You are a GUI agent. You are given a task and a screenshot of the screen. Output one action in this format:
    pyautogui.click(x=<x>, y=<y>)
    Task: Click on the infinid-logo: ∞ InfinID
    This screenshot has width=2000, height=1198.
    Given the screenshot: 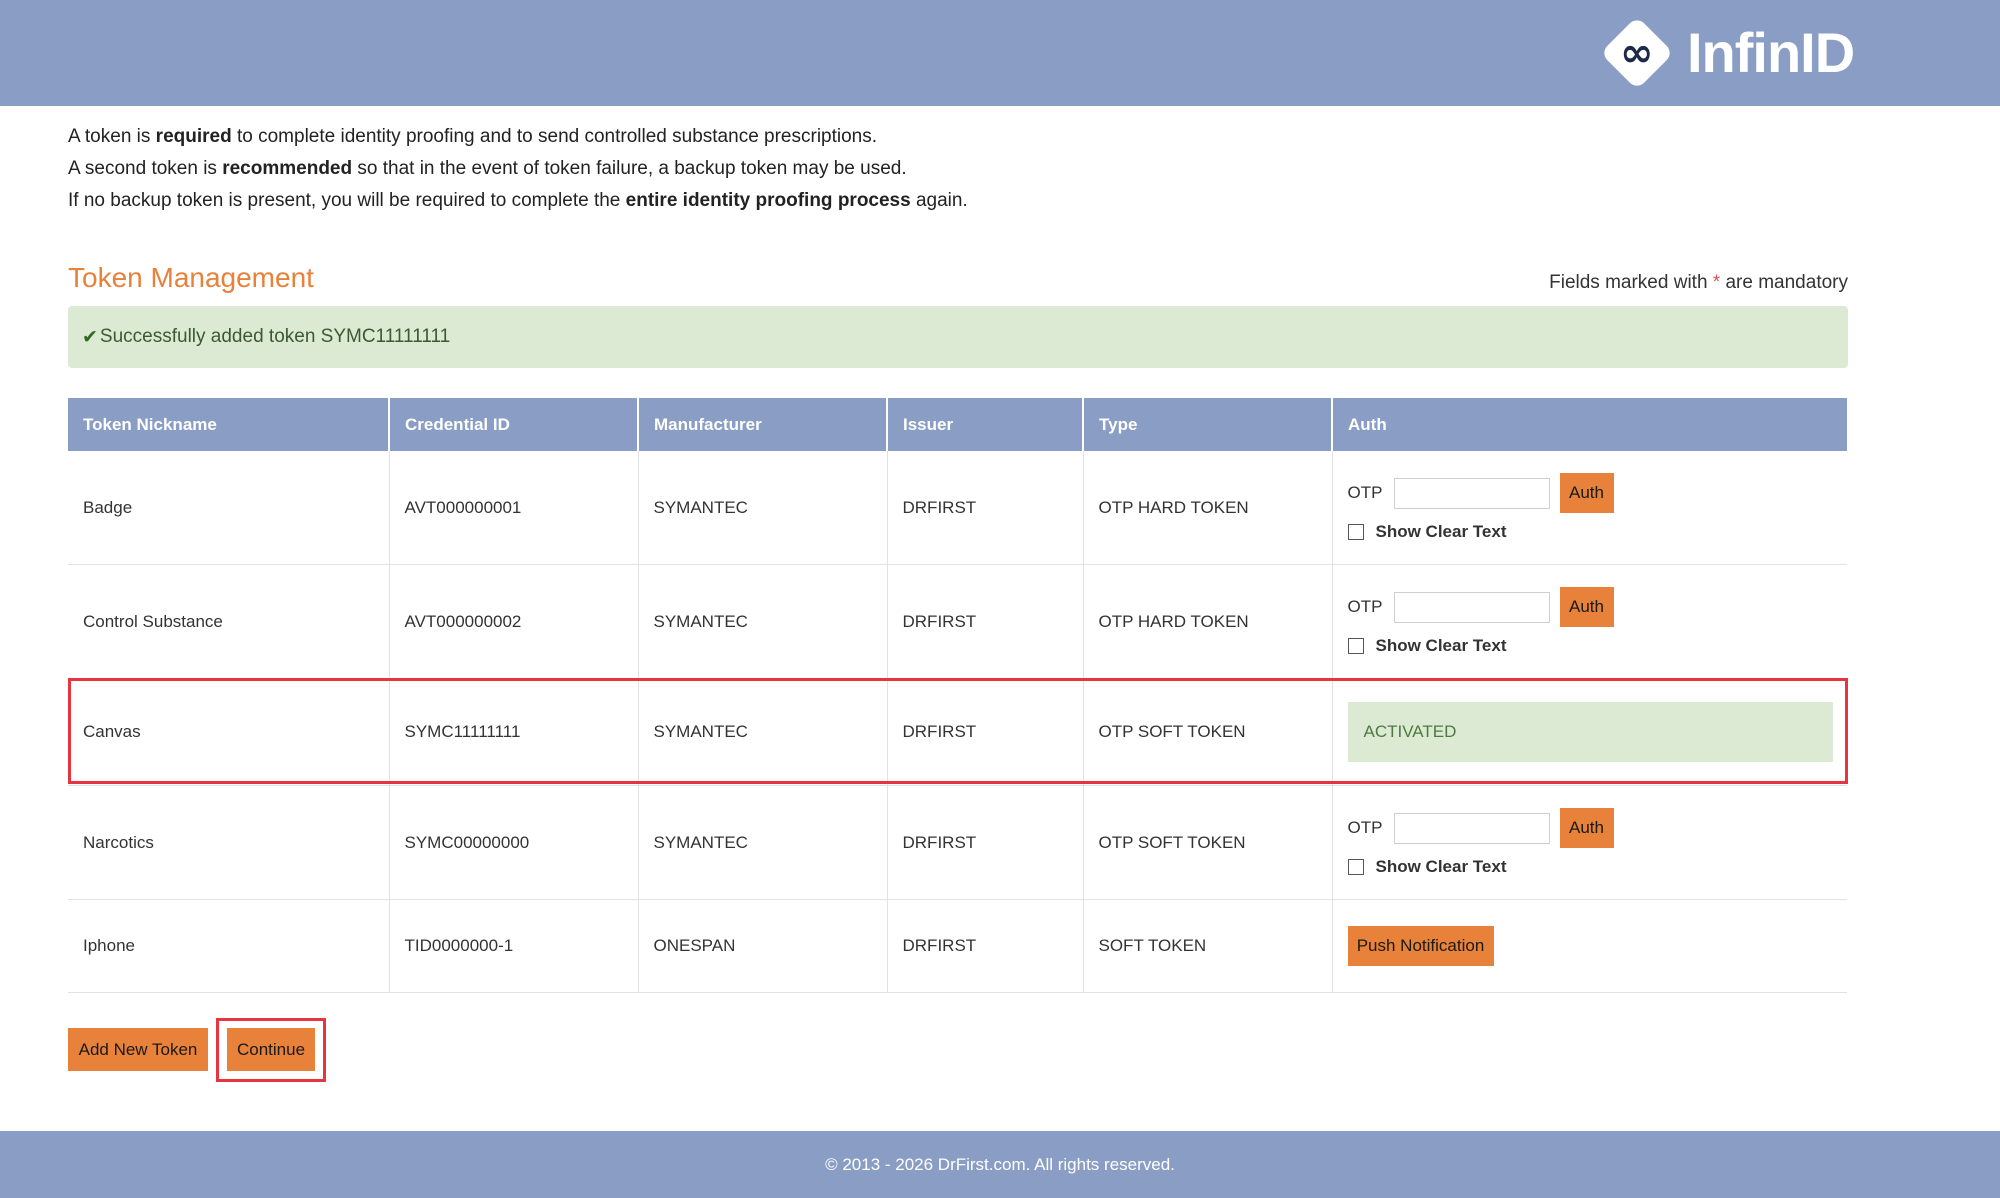 What is the action you would take?
    pyautogui.click(x=1727, y=53)
    